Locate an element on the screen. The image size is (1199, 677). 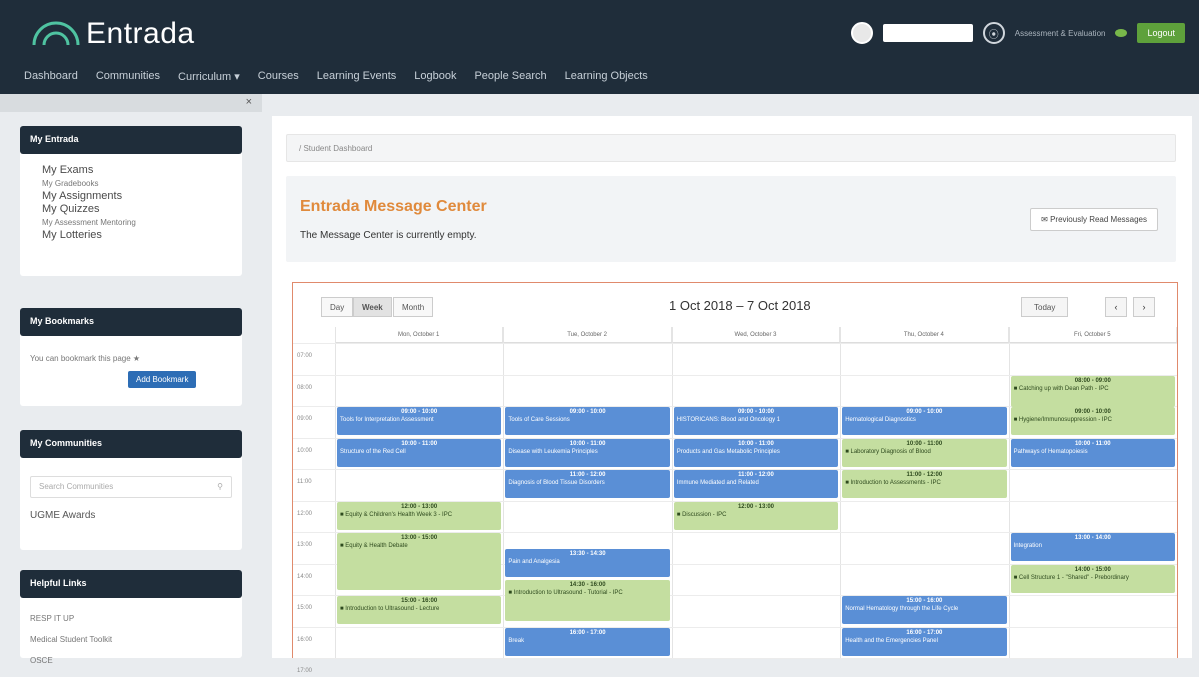
prev-week-button: ‹ is located at coordinates (1116, 307).